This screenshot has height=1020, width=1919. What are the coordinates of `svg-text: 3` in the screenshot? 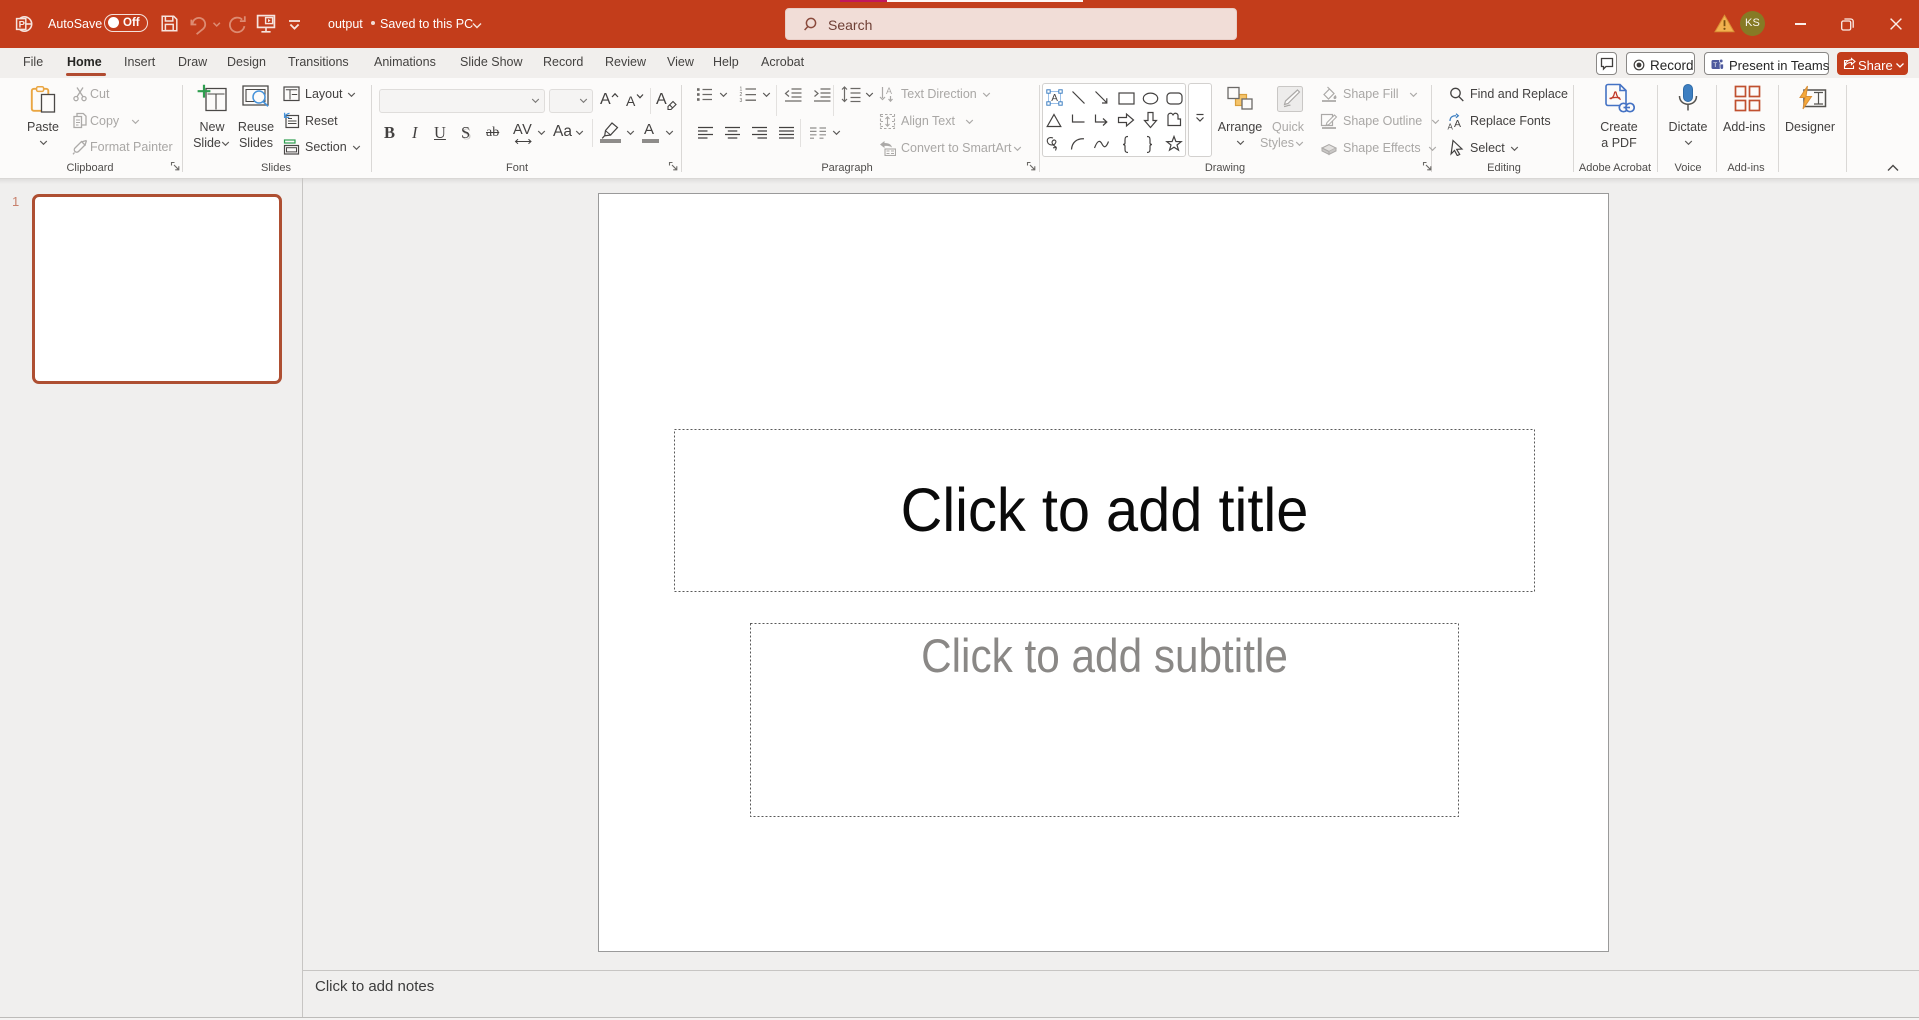 It's located at (741, 100).